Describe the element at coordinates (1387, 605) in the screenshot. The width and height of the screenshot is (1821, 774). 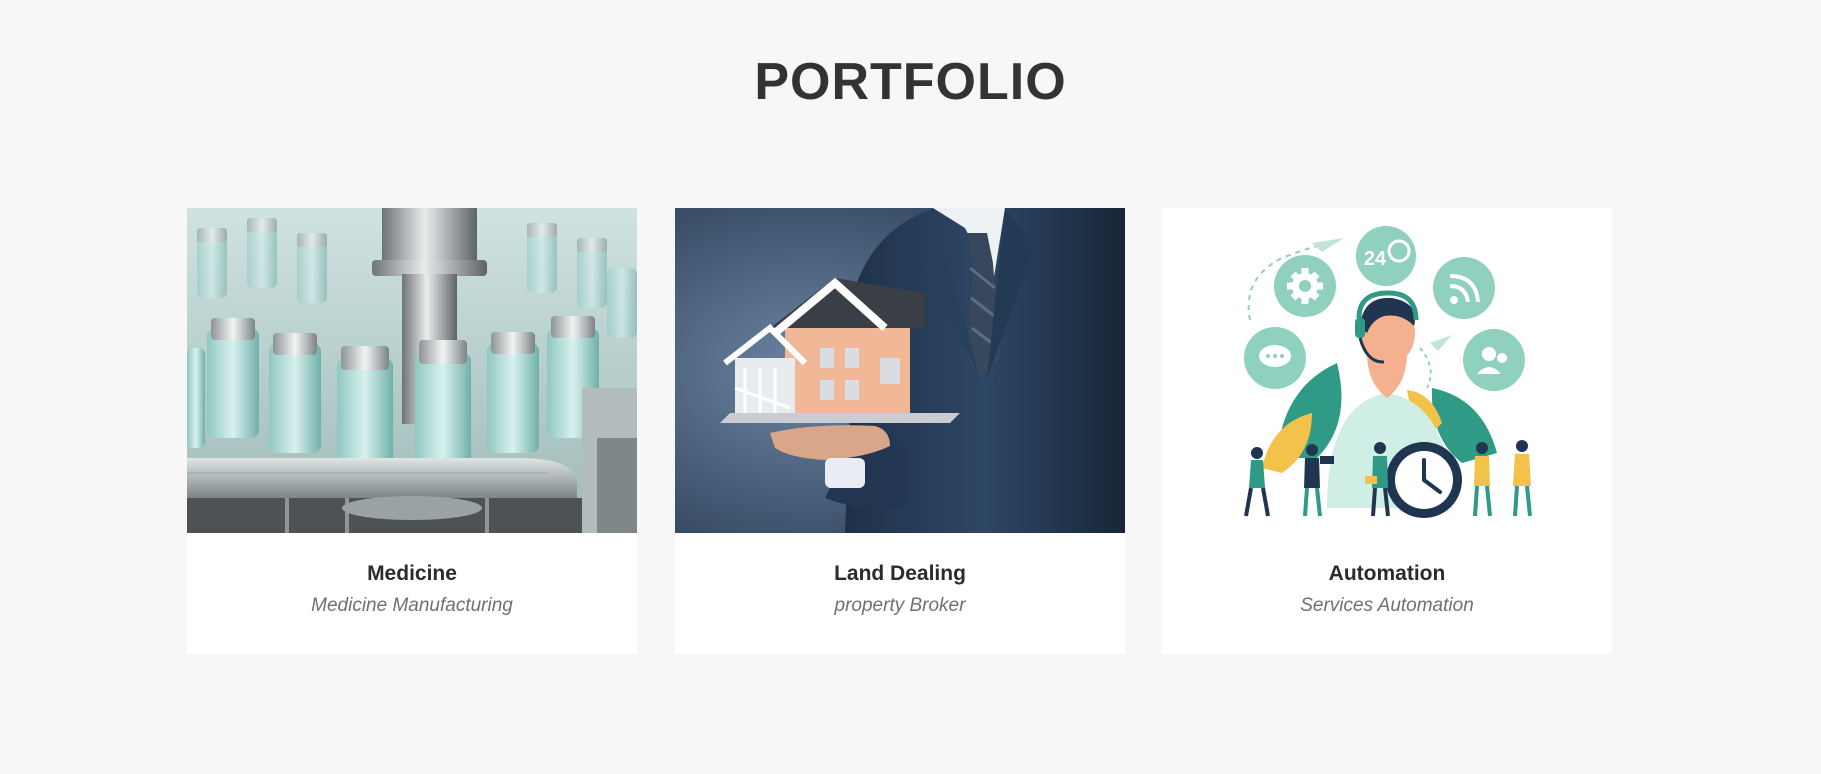
I see `card-subtitle: Services Automation` at that location.